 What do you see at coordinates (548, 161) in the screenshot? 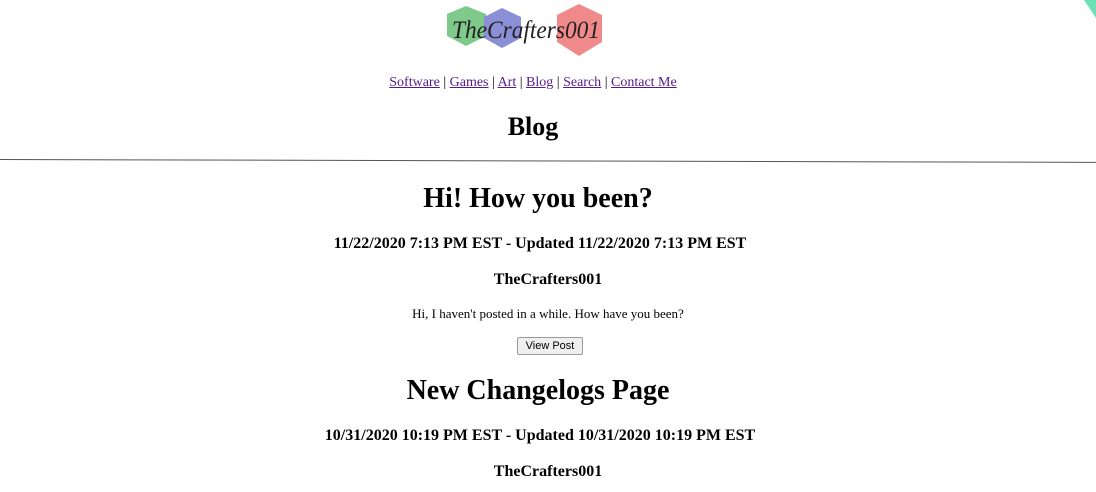
I see `header-divider` at bounding box center [548, 161].